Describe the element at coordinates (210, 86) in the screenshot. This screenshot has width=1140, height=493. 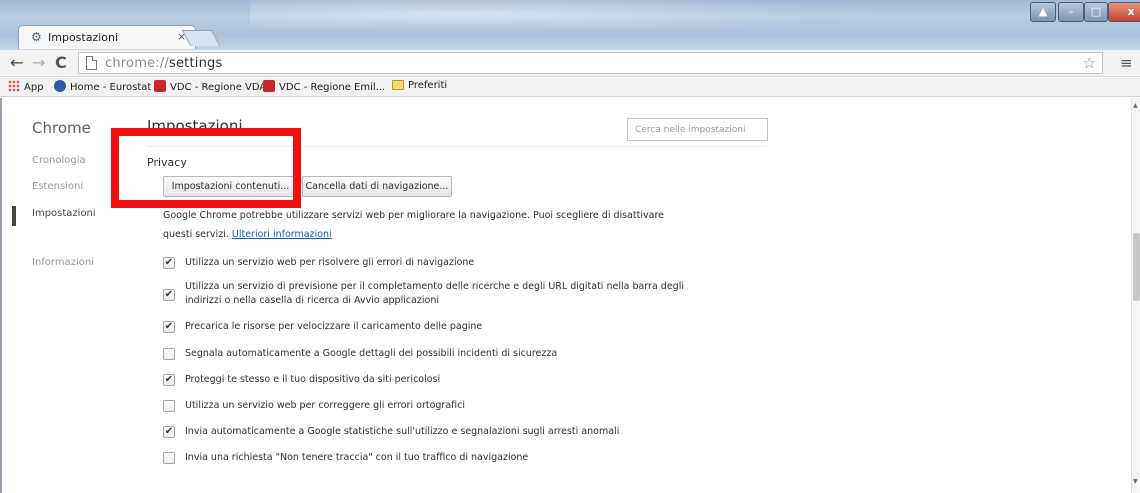
I see `bookmark-vdc-vda: VDC - Regione VDA` at that location.